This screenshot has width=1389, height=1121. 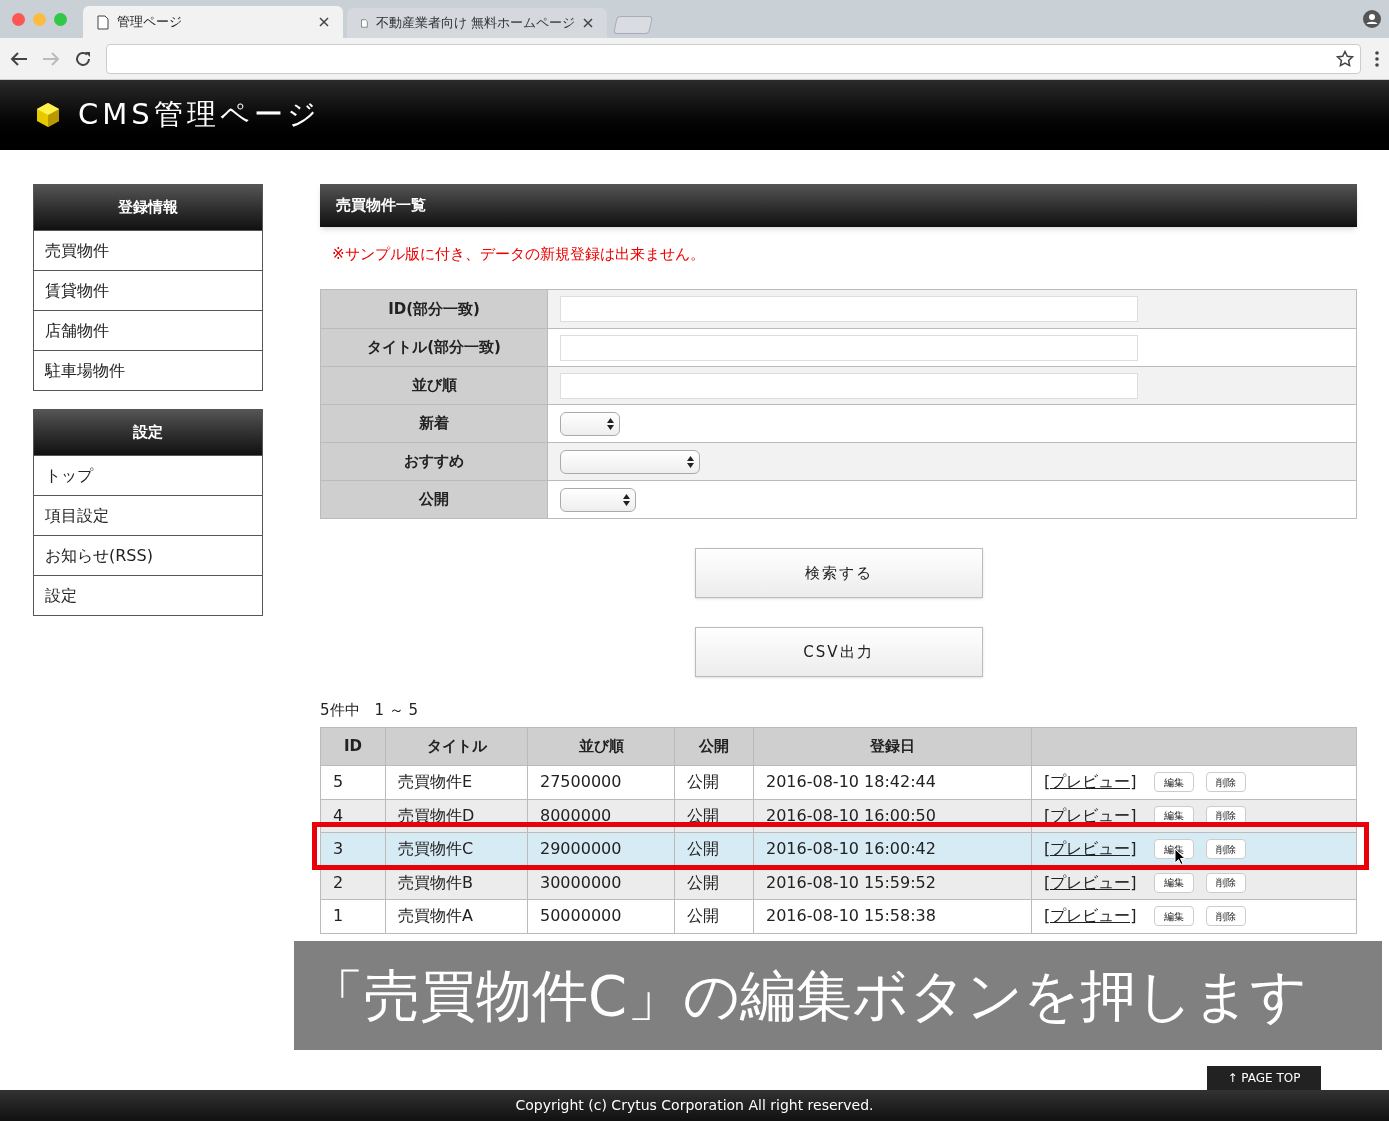 I want to click on video-caption: 「売買物件C」の編集ボタンを押します, so click(x=838, y=995).